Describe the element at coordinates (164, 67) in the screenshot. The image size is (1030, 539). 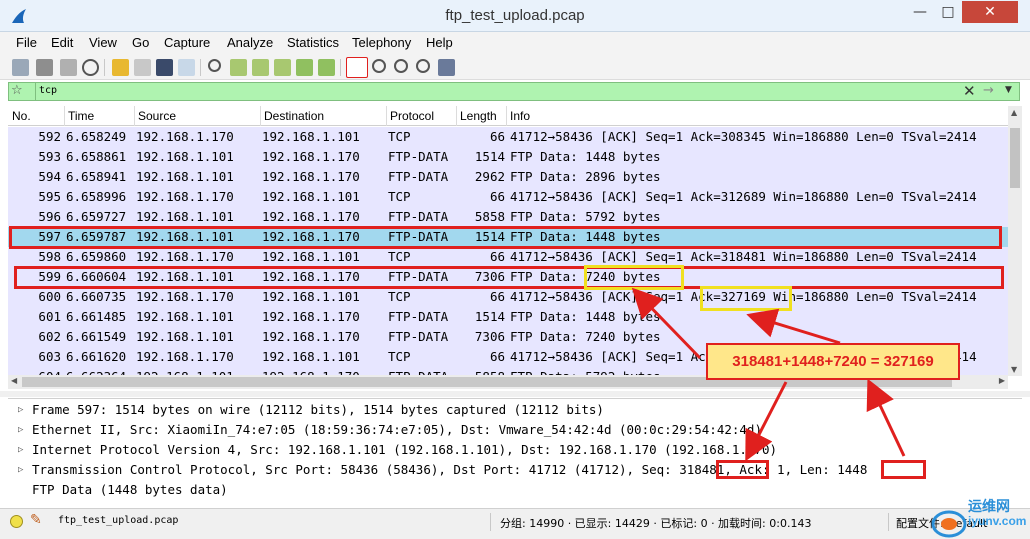
I see `close-file-icon` at that location.